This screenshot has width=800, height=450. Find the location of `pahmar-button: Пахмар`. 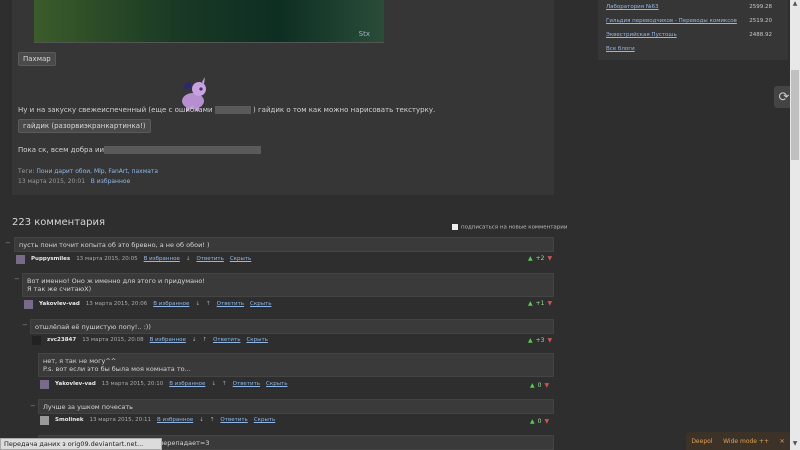

pahmar-button: Пахмар is located at coordinates (37, 59).